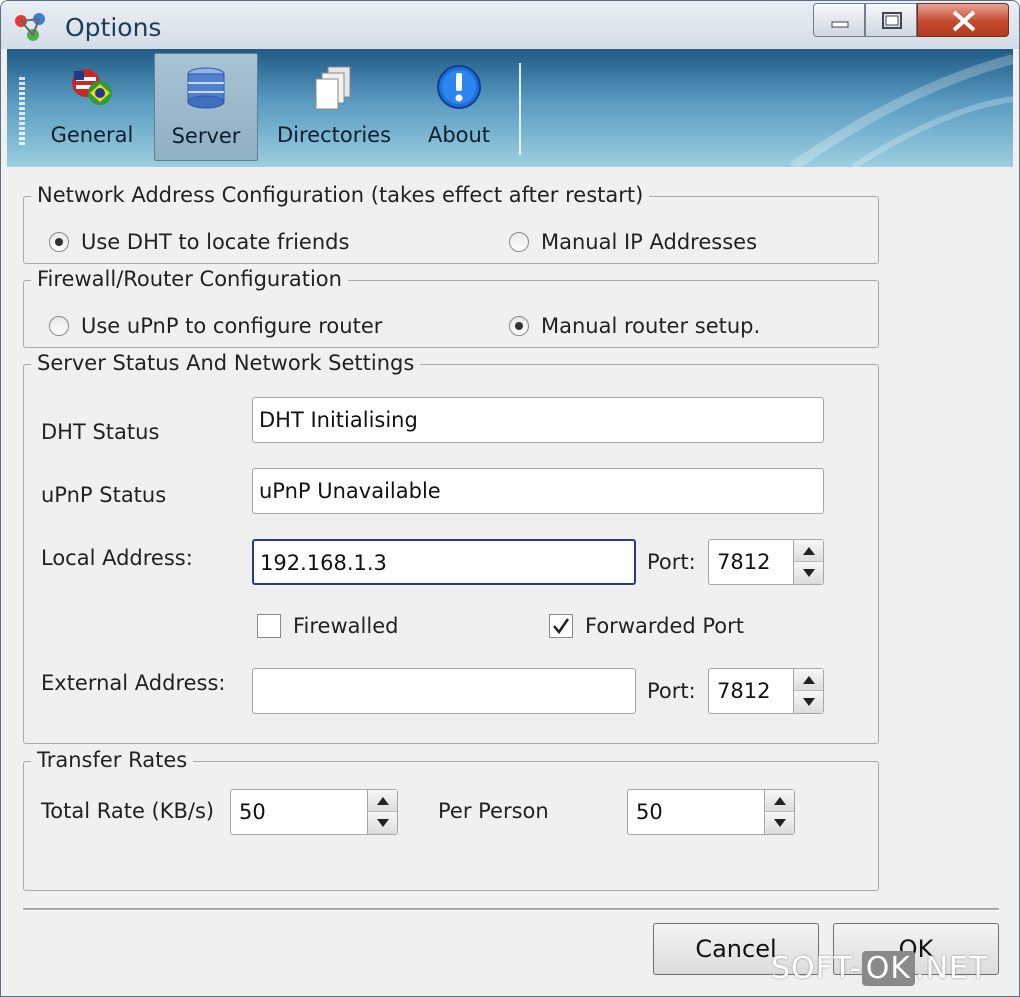 This screenshot has width=1020, height=997. I want to click on directories-icon, so click(333, 88).